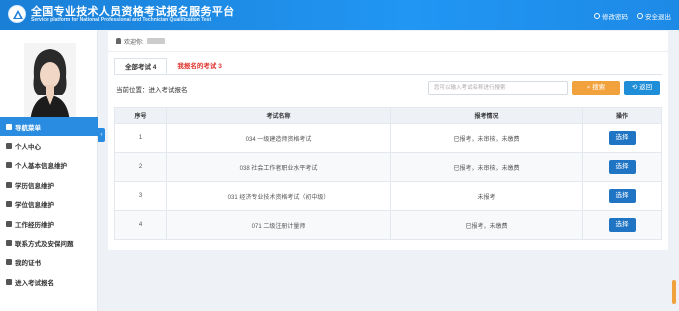 This screenshot has height=311, width=679. I want to click on sidebar-item-label: 我的证书, so click(28, 264).